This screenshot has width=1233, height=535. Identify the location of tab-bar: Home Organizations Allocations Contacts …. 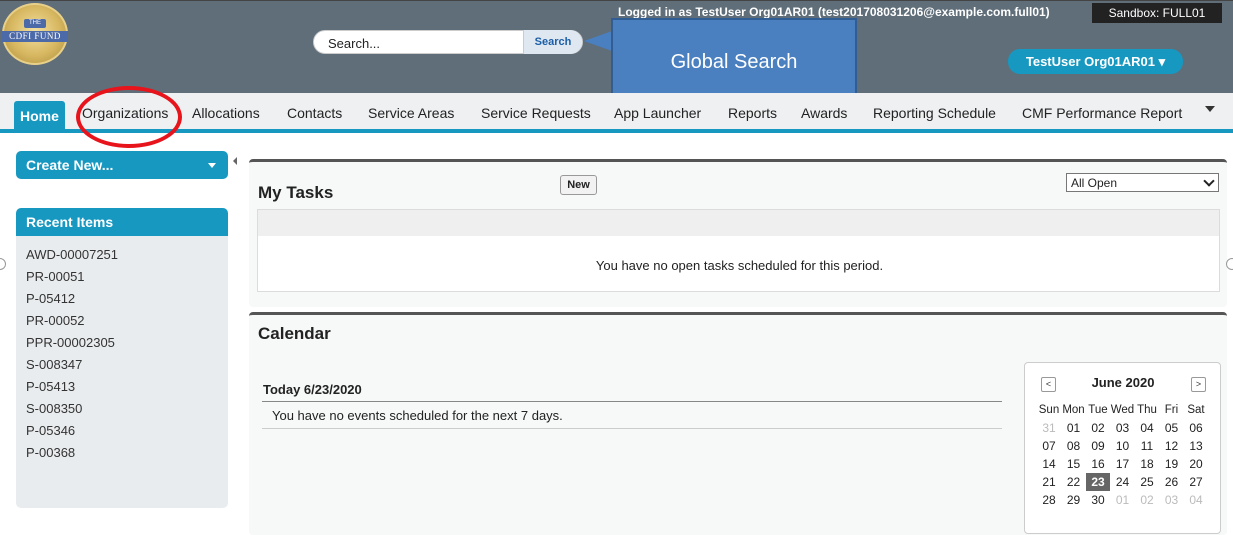
(616, 113).